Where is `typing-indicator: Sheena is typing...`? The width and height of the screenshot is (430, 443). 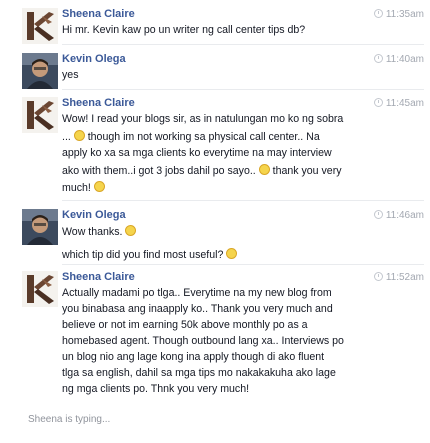 typing-indicator: Sheena is typing... is located at coordinates (69, 419).